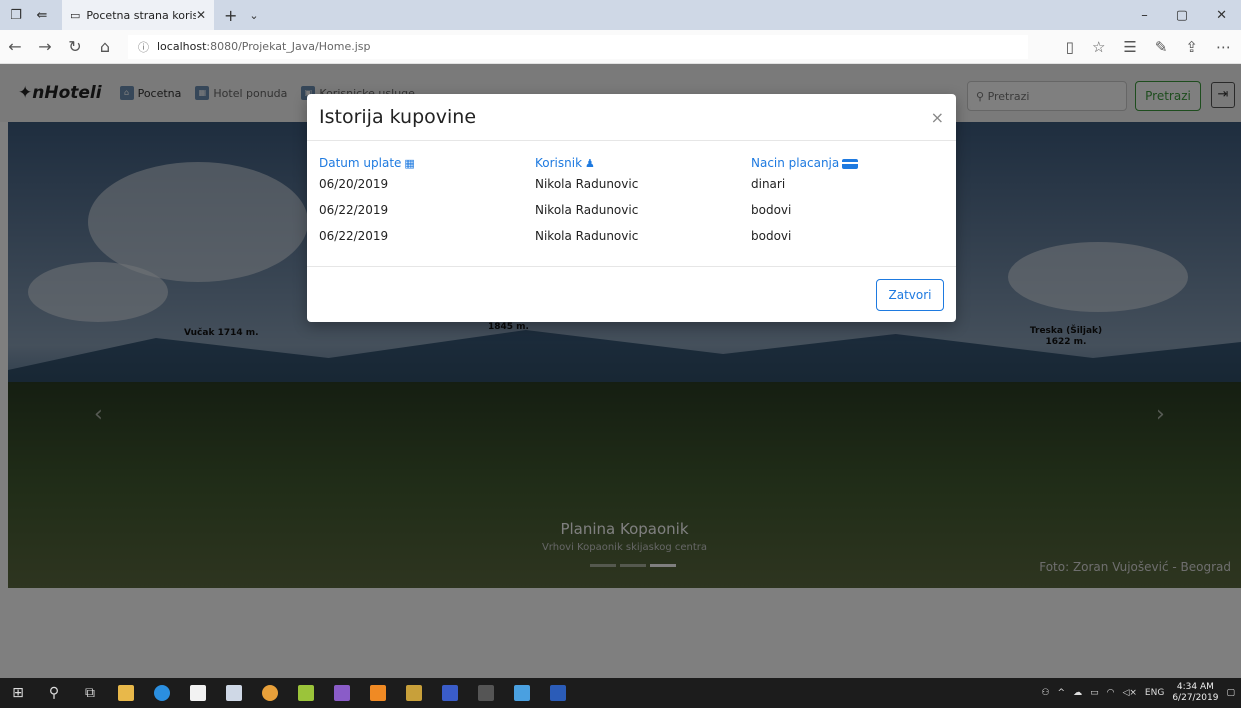 The width and height of the screenshot is (1241, 708). I want to click on mail-icon, so click(234, 693).